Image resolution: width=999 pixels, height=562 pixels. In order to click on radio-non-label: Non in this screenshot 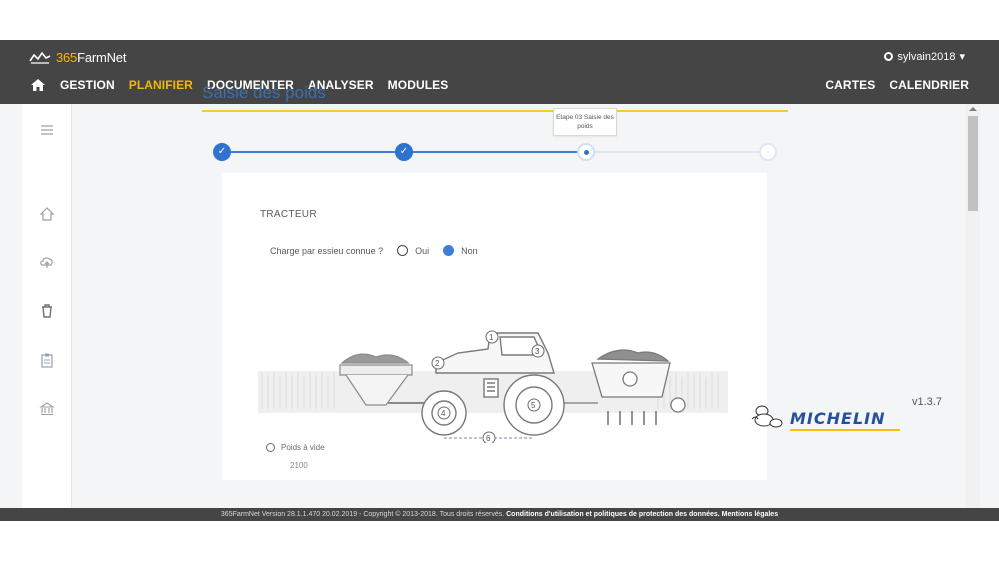, I will do `click(469, 251)`.